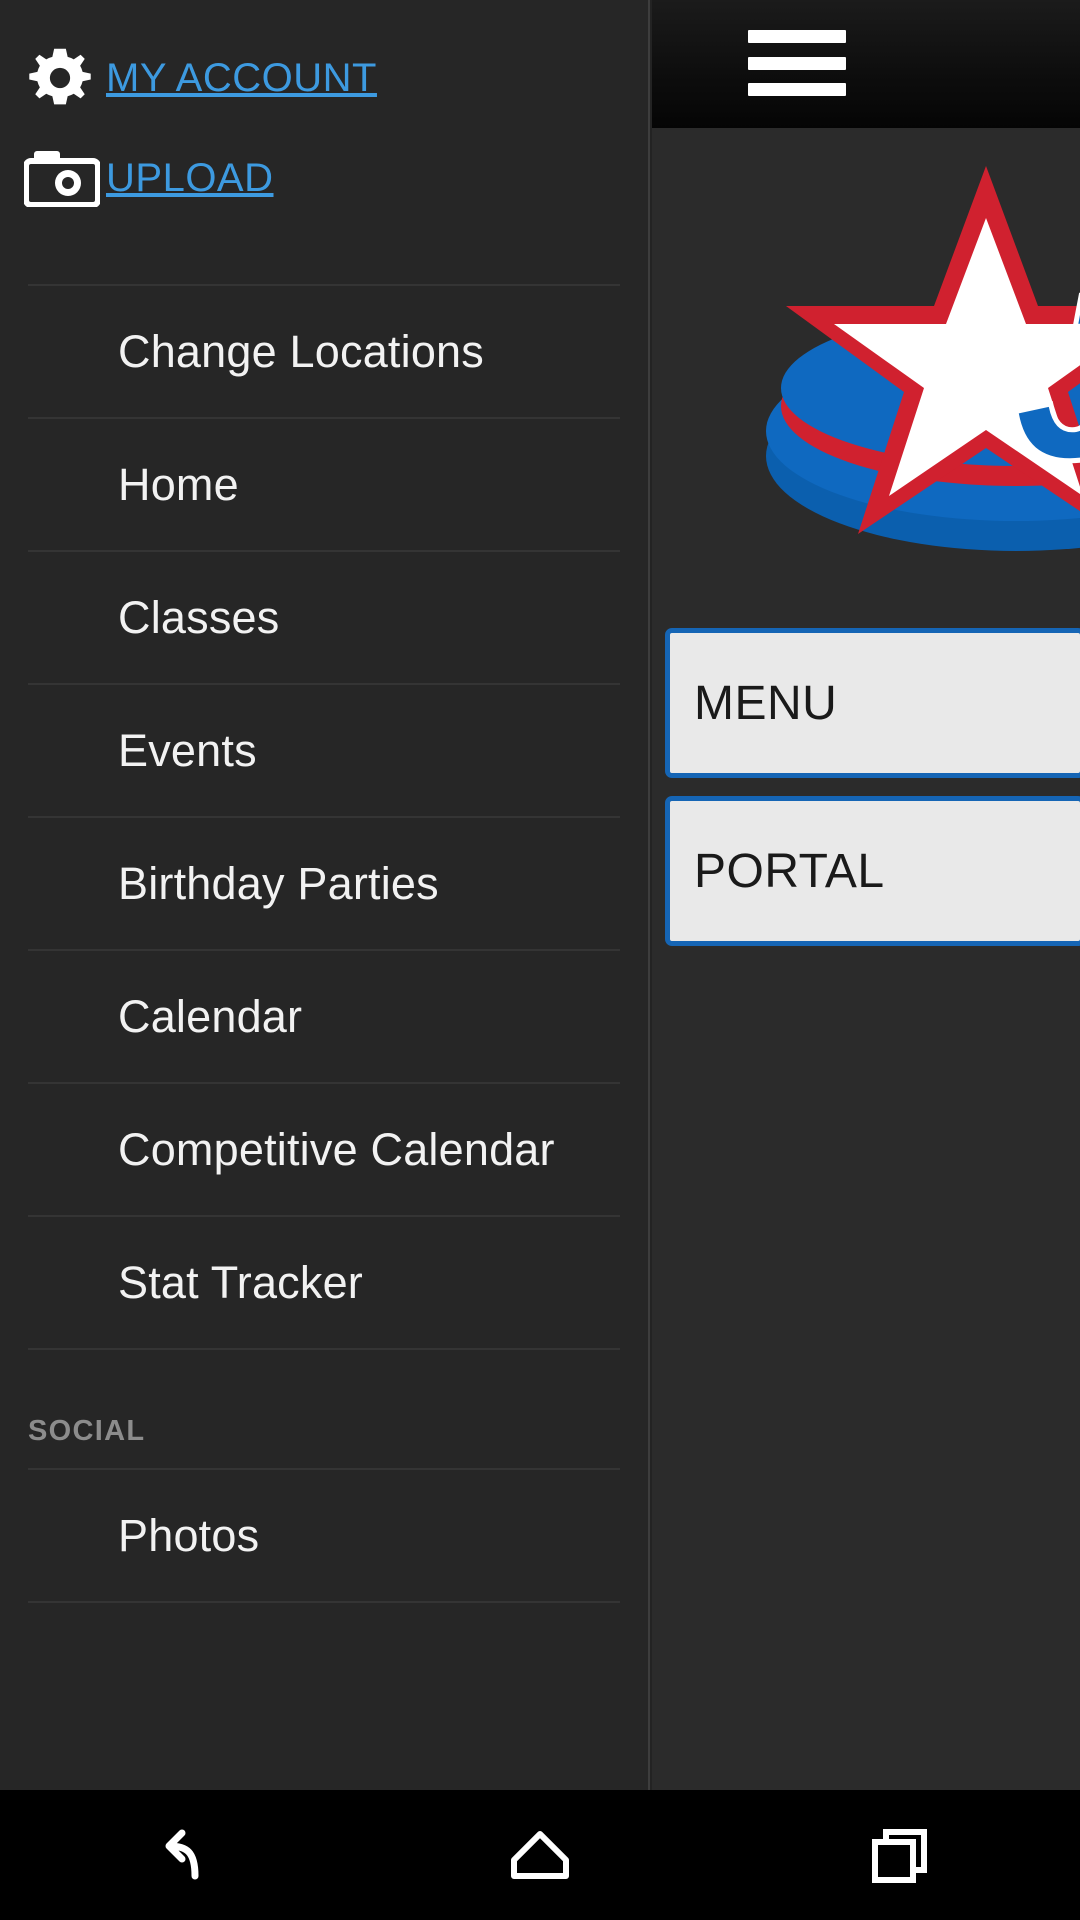  I want to click on sidebar-item-change-locations: Change Locations, so click(324, 351).